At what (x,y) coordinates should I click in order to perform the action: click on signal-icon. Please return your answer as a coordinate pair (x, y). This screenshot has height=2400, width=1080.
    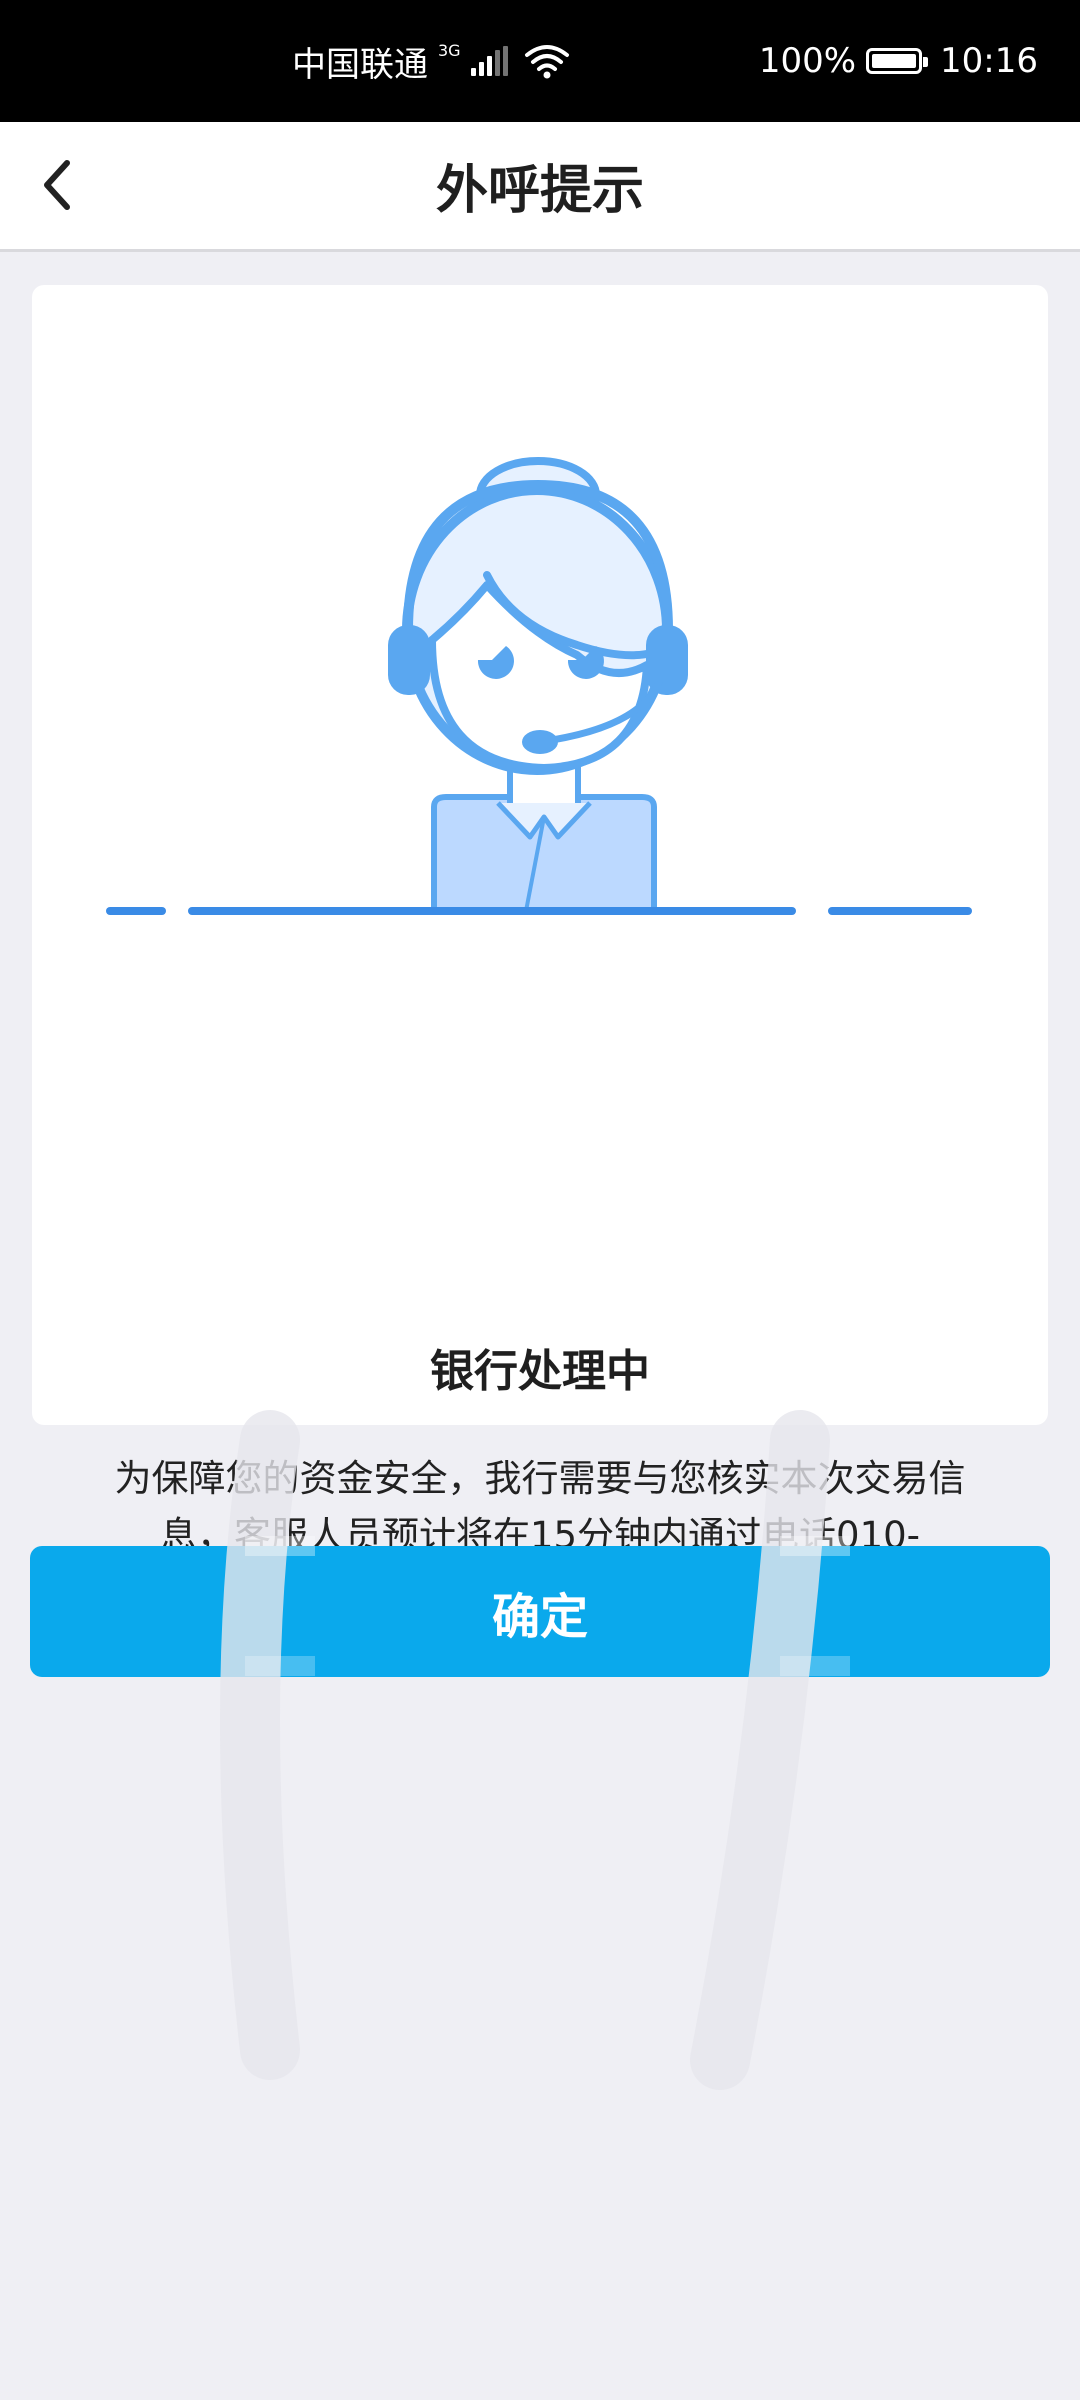
    Looking at the image, I should click on (489, 61).